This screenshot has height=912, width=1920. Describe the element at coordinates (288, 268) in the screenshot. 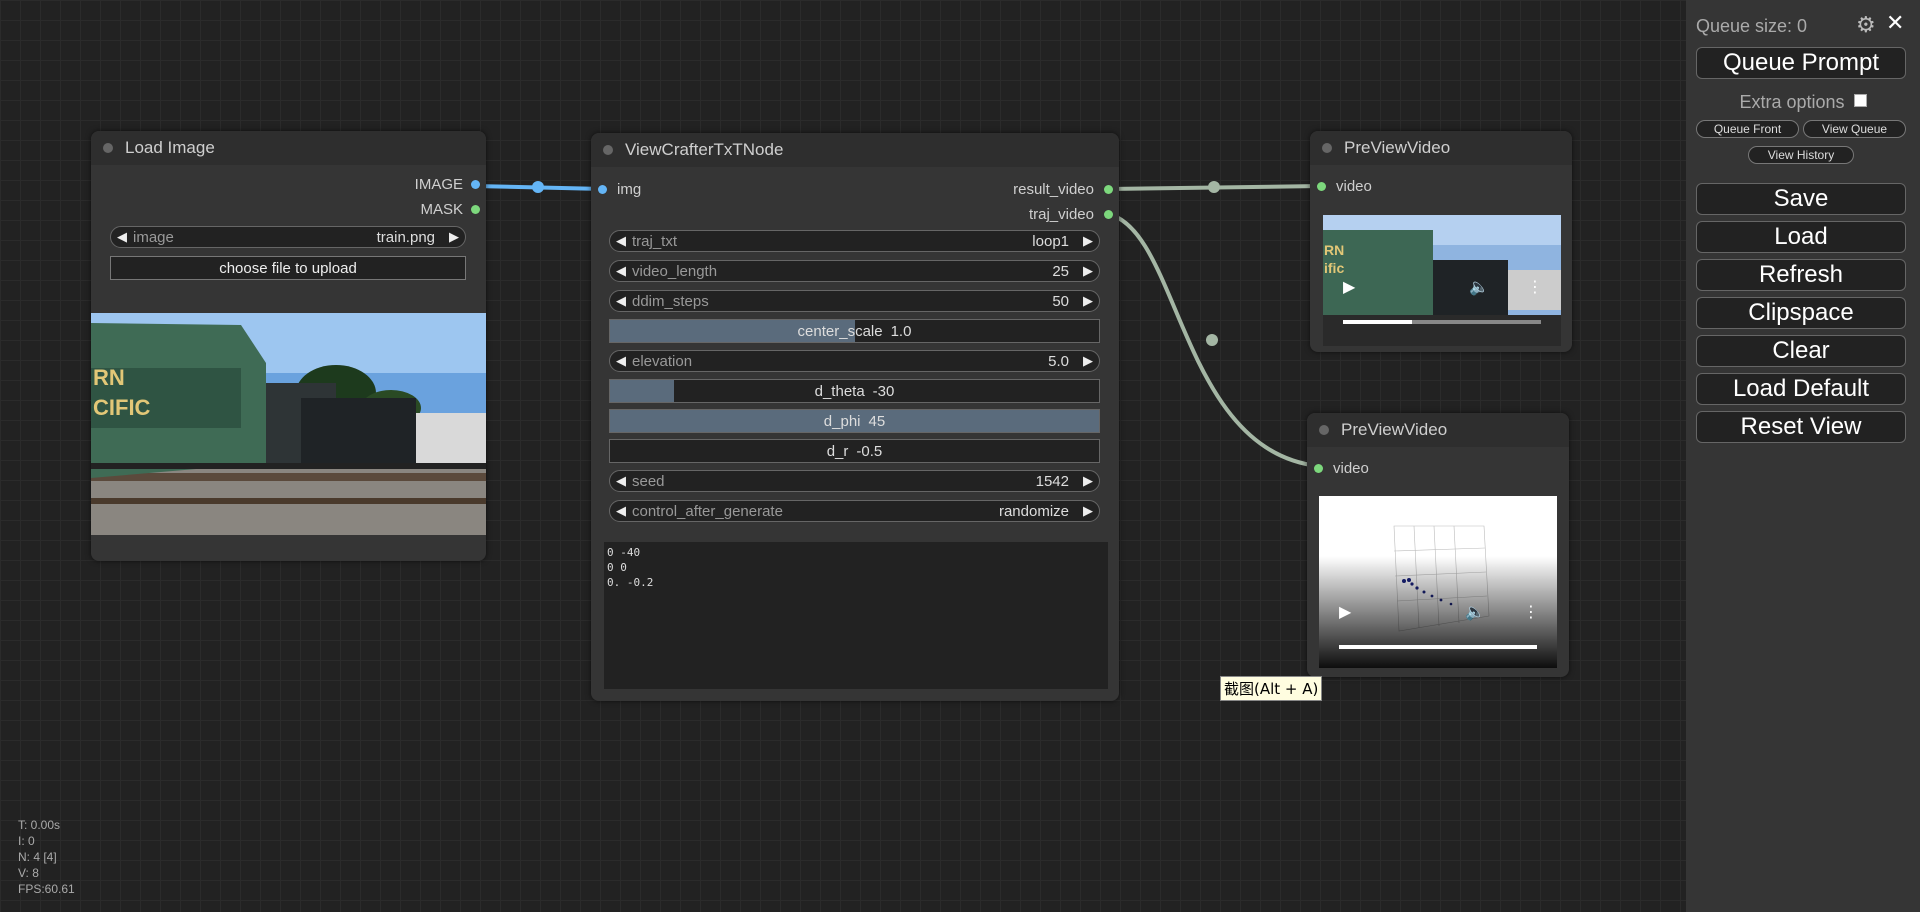

I see `upload-button: choose file to upload` at that location.